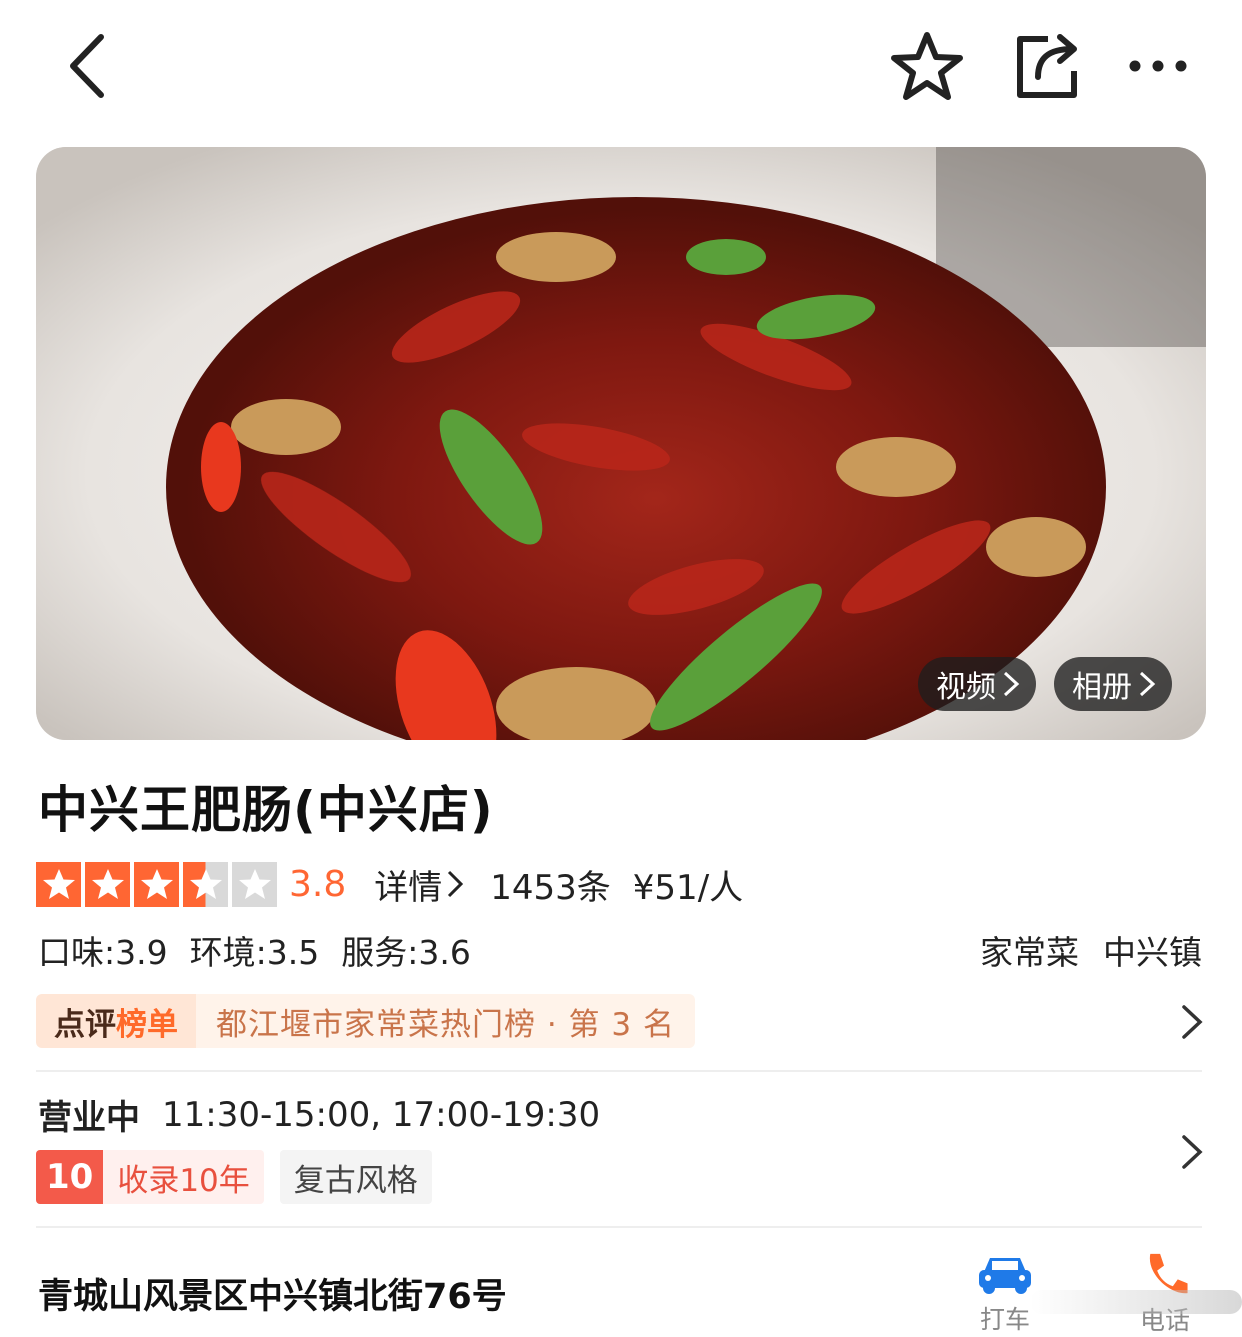 The image size is (1242, 1337). I want to click on years-badge: 10 收录10年, so click(150, 1177).